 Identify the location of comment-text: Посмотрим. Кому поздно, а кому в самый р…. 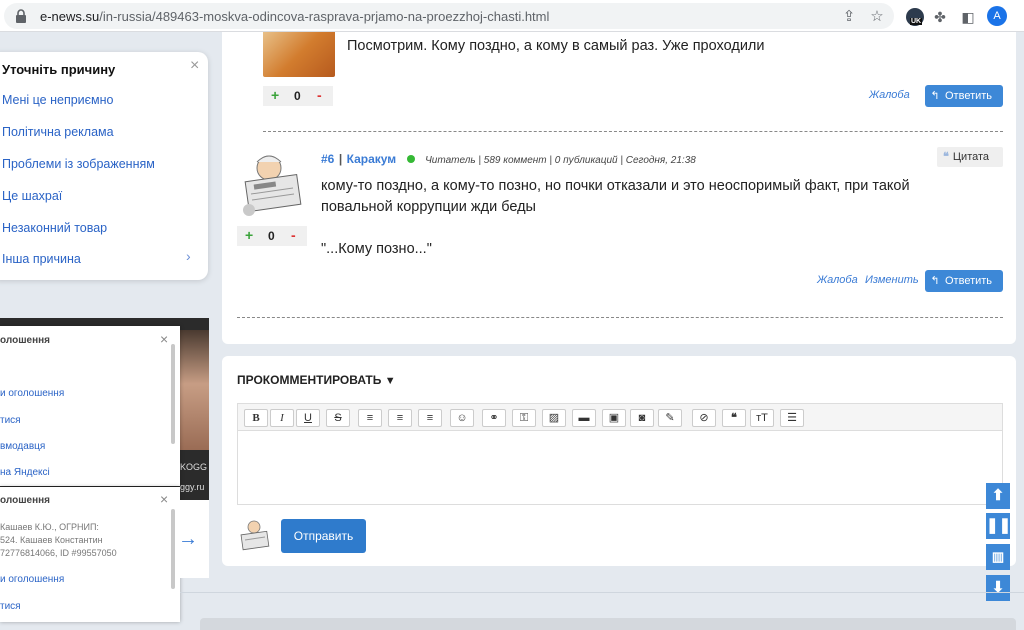
(556, 46).